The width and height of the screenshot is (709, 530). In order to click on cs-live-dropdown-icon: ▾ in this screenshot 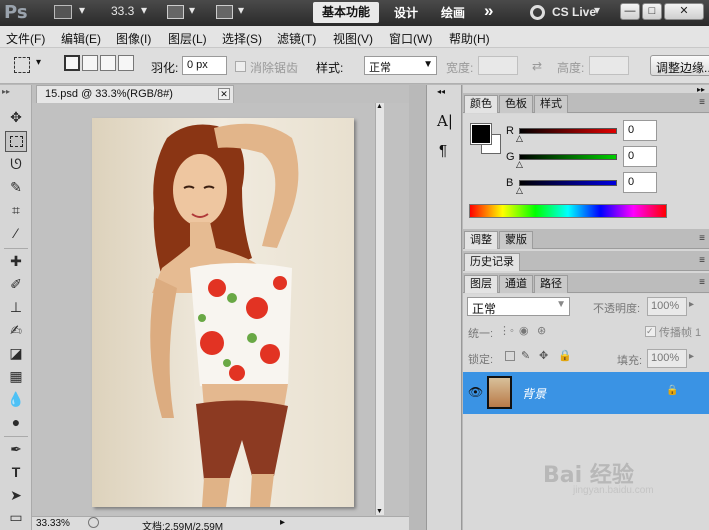, I will do `click(597, 10)`.